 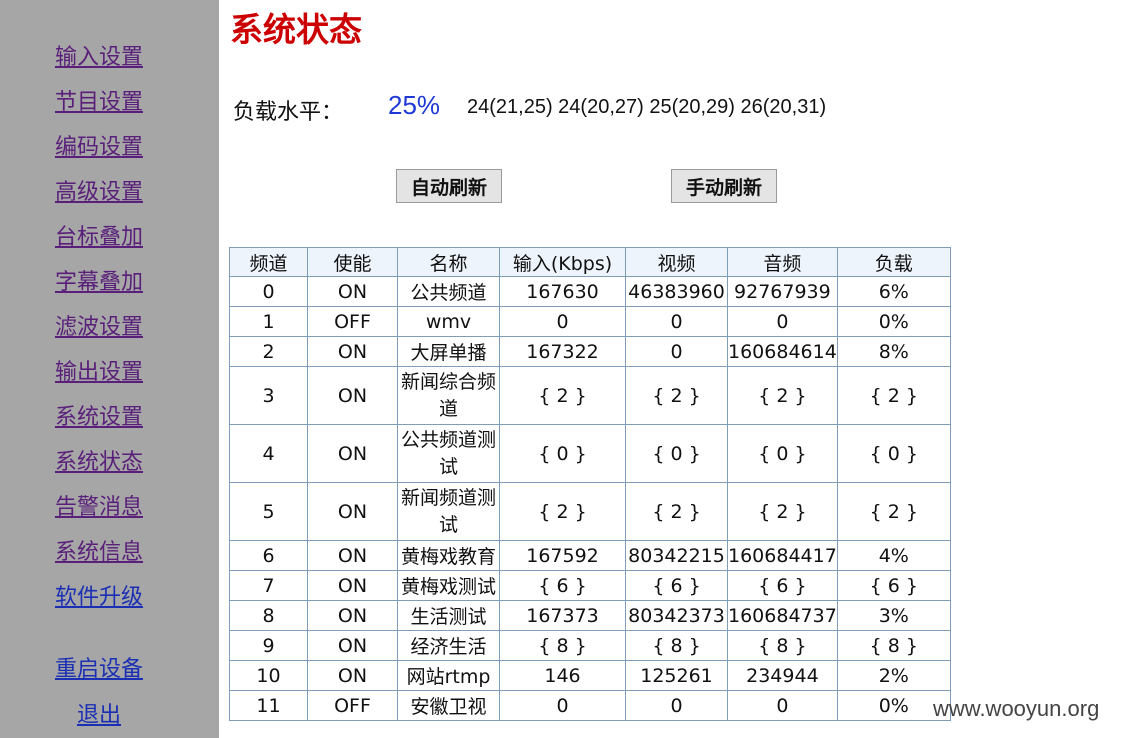 What do you see at coordinates (676, 291) in the screenshot?
I see `video-cell: 46383960` at bounding box center [676, 291].